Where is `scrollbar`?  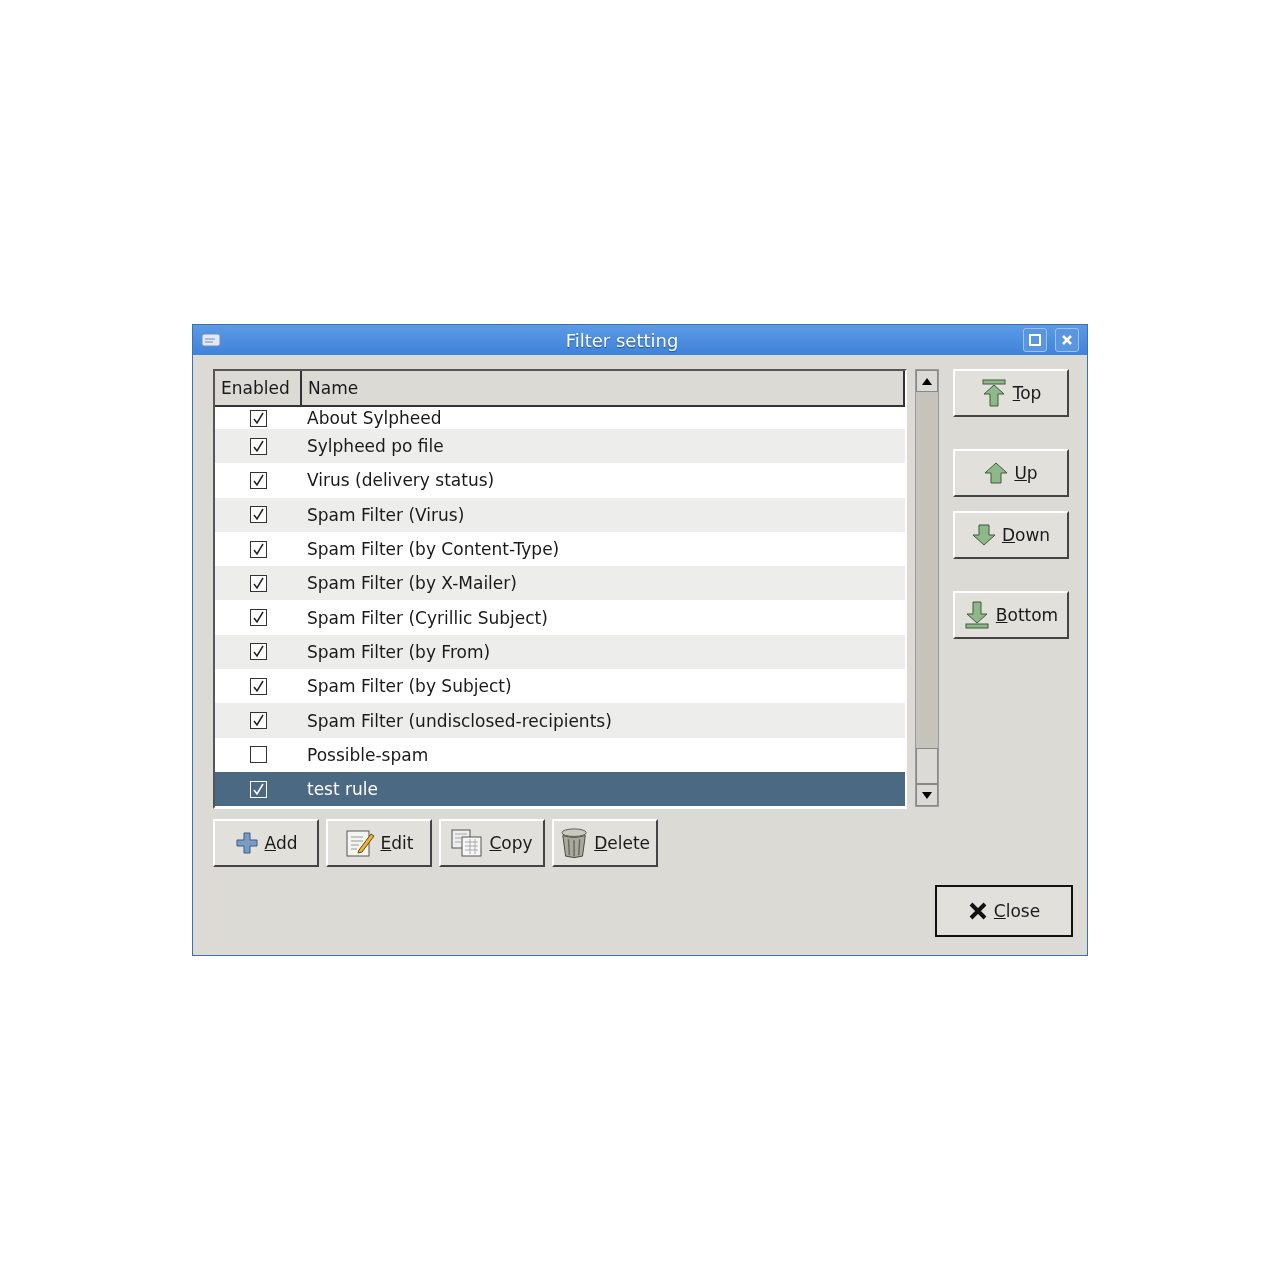
scrollbar is located at coordinates (927, 588).